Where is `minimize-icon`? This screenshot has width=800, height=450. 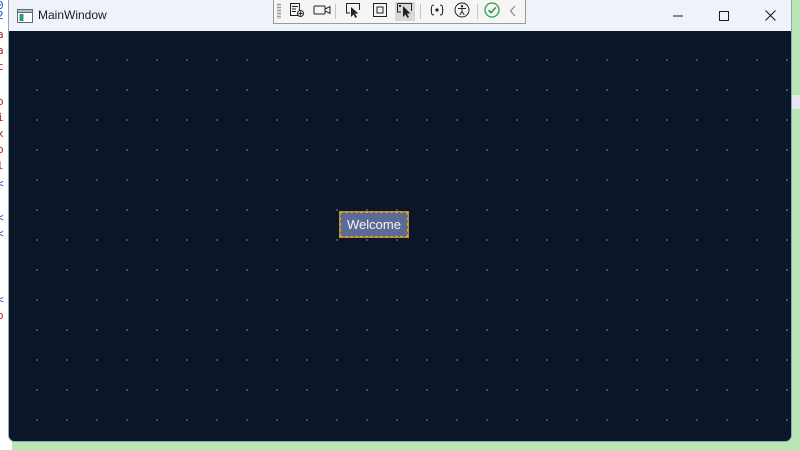 minimize-icon is located at coordinates (678, 15).